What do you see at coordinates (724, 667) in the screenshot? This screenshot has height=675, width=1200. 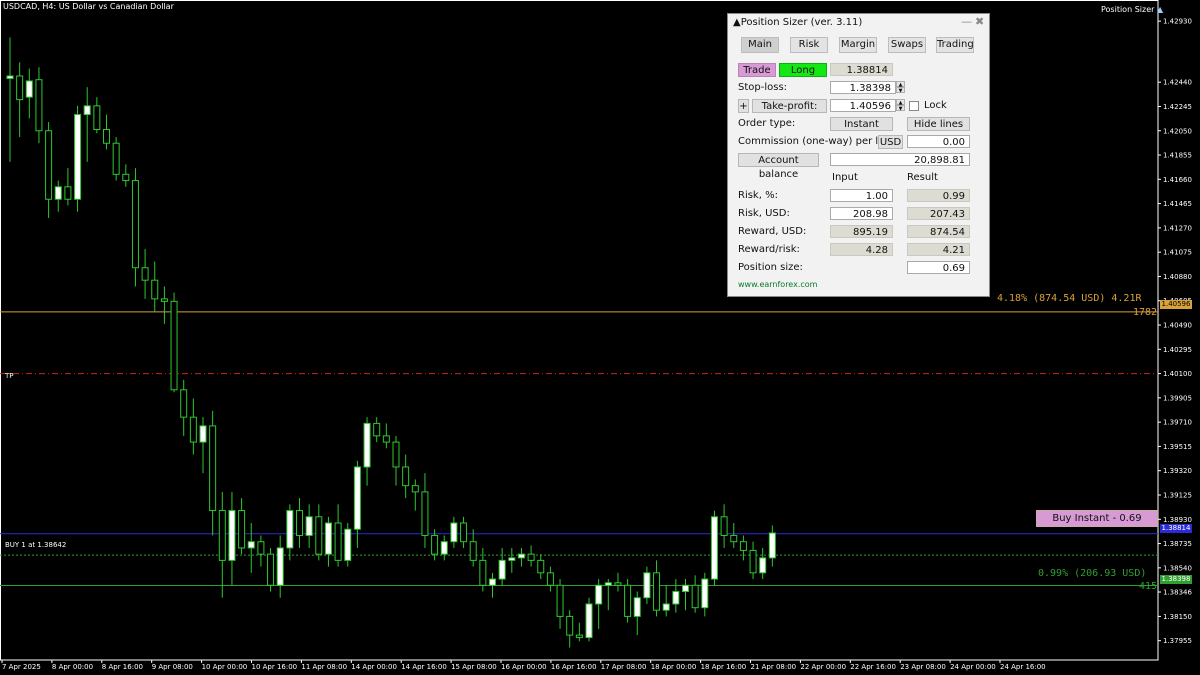 I see `date-tick-label: 18 Apr 16:00` at bounding box center [724, 667].